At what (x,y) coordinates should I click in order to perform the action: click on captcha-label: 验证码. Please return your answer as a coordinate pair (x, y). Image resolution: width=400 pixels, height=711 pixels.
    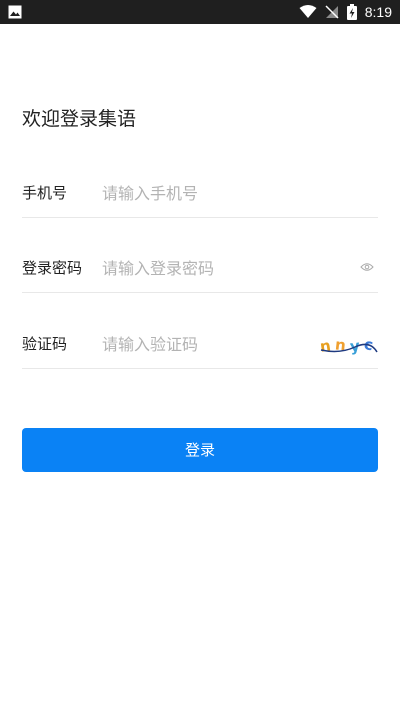
    Looking at the image, I should click on (45, 344).